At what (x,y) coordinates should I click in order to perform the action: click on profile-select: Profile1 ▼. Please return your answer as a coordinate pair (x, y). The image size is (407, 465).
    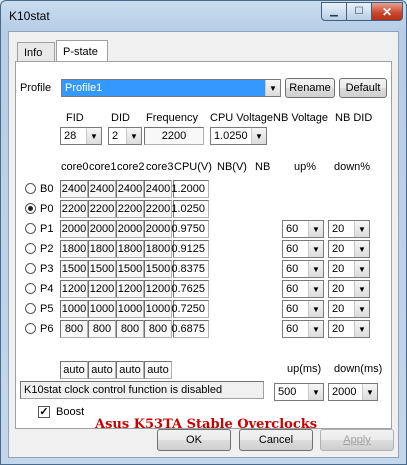
    Looking at the image, I should click on (171, 88).